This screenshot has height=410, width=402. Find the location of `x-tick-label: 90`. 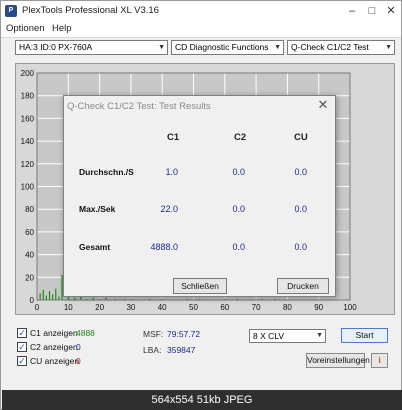

x-tick-label: 90 is located at coordinates (318, 307).